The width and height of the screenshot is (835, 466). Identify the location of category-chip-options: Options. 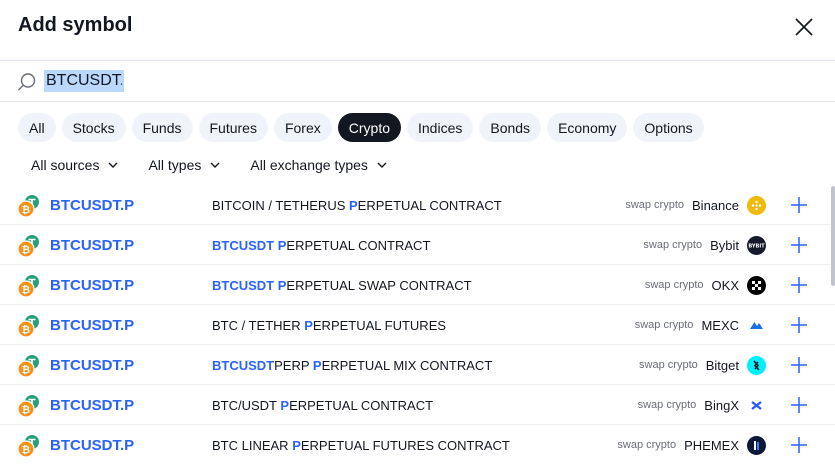
(668, 127).